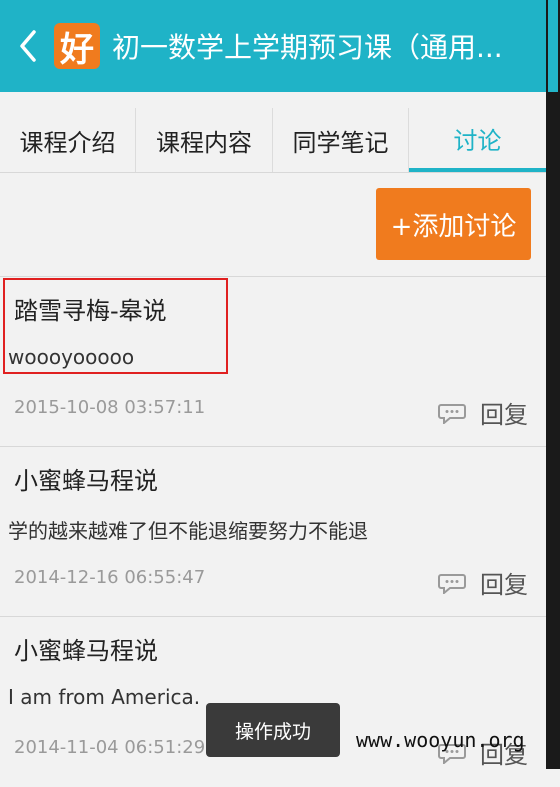 The height and width of the screenshot is (787, 560). What do you see at coordinates (273, 730) in the screenshot?
I see `toast-message: 操作成功` at bounding box center [273, 730].